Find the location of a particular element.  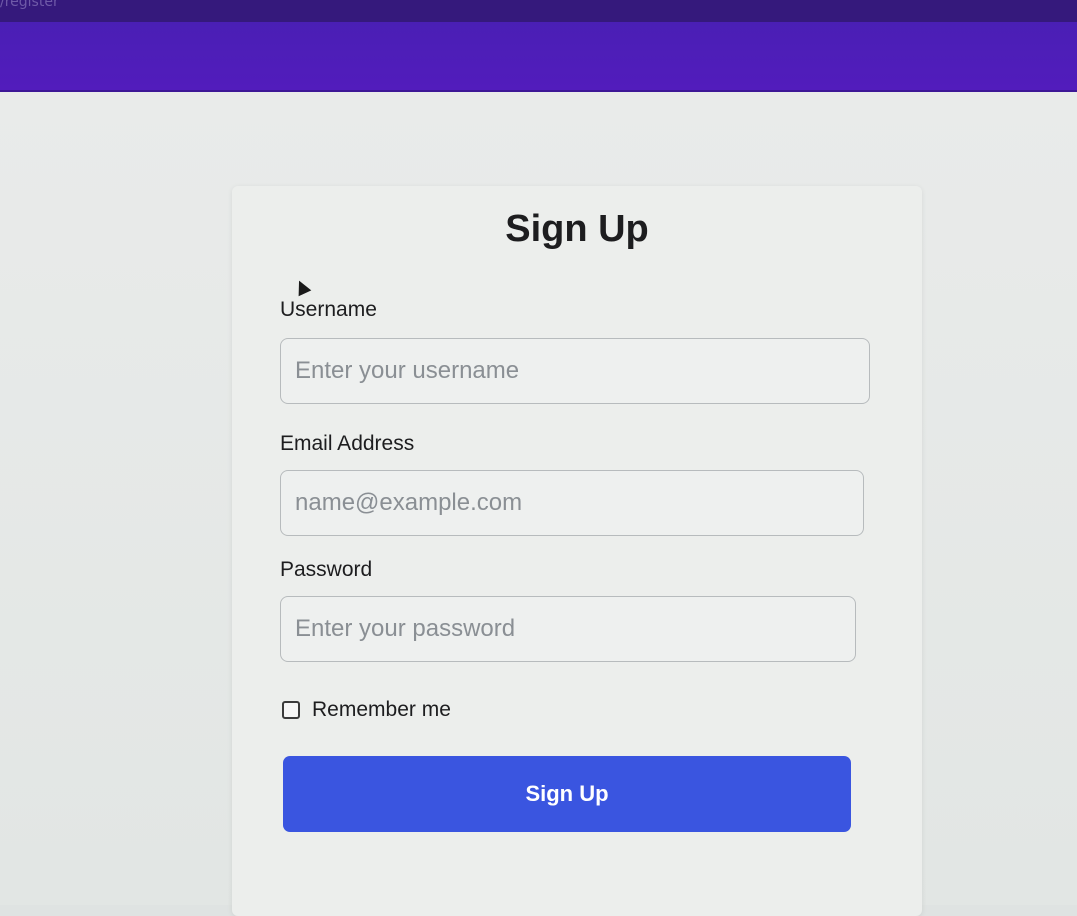

remember-me-checkbox is located at coordinates (291, 710).